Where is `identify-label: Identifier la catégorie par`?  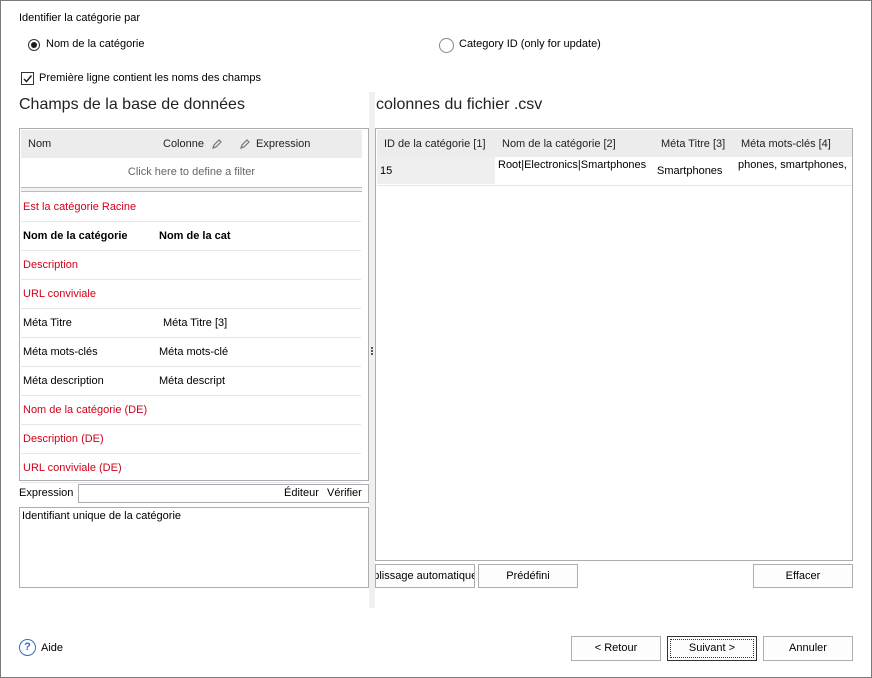
identify-label: Identifier la catégorie par is located at coordinates (80, 18).